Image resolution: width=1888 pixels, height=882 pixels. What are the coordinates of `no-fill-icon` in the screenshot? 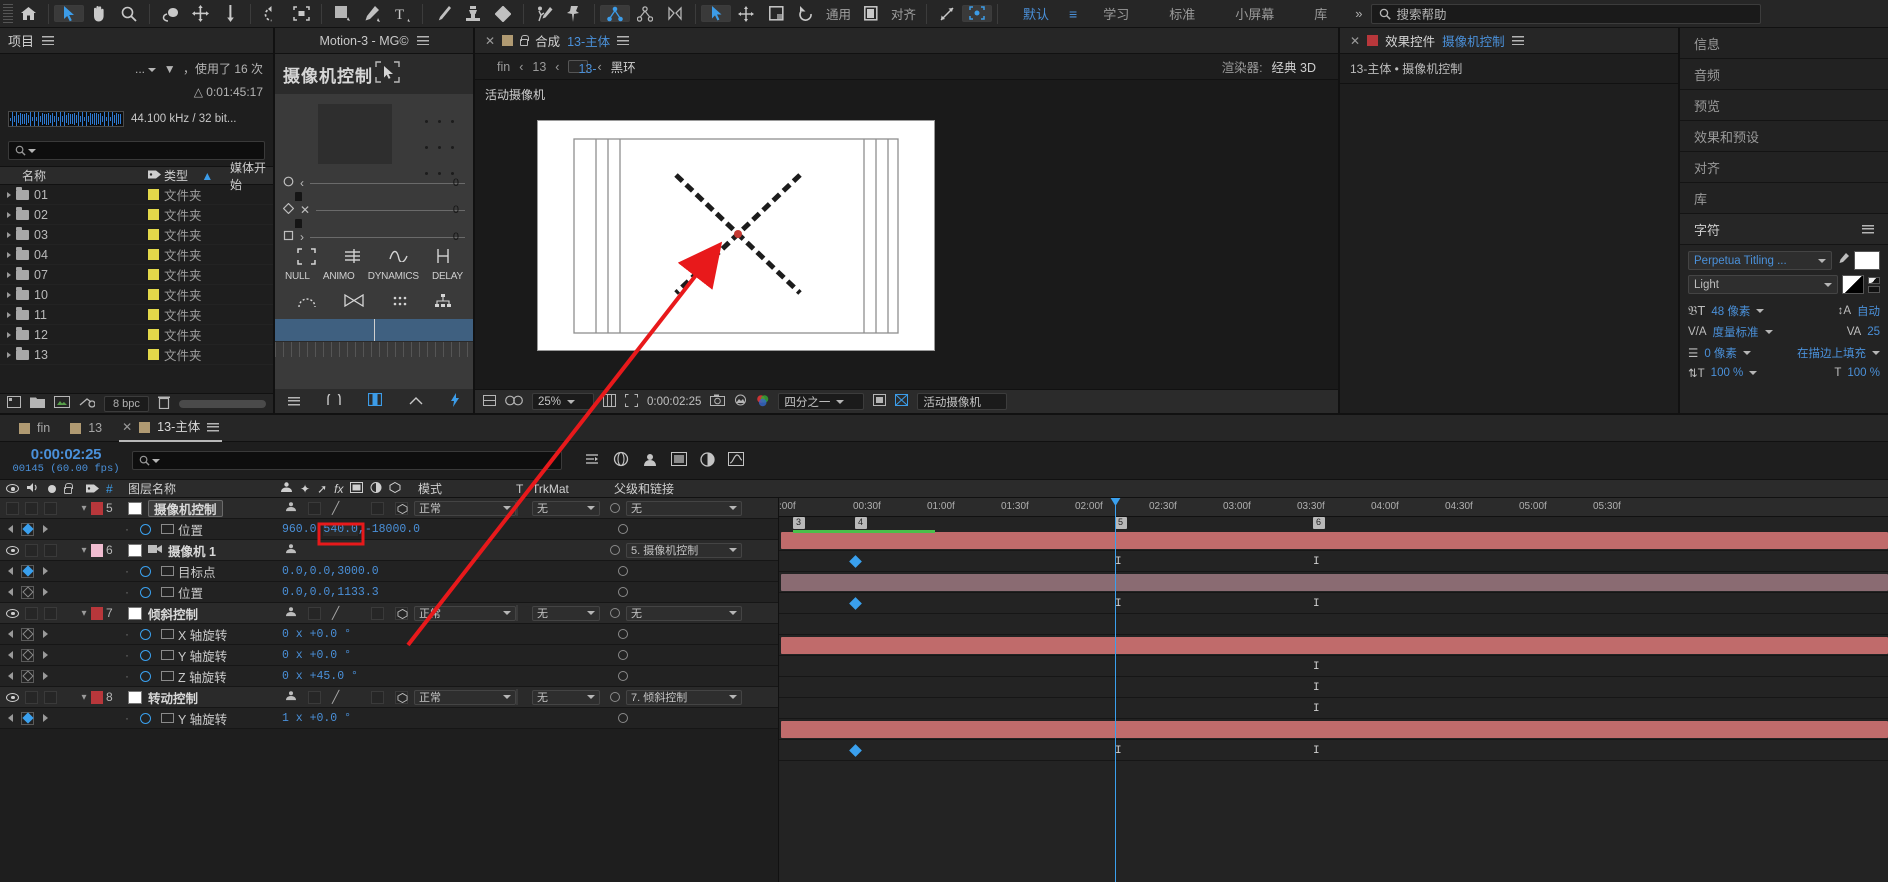 It's located at (1874, 284).